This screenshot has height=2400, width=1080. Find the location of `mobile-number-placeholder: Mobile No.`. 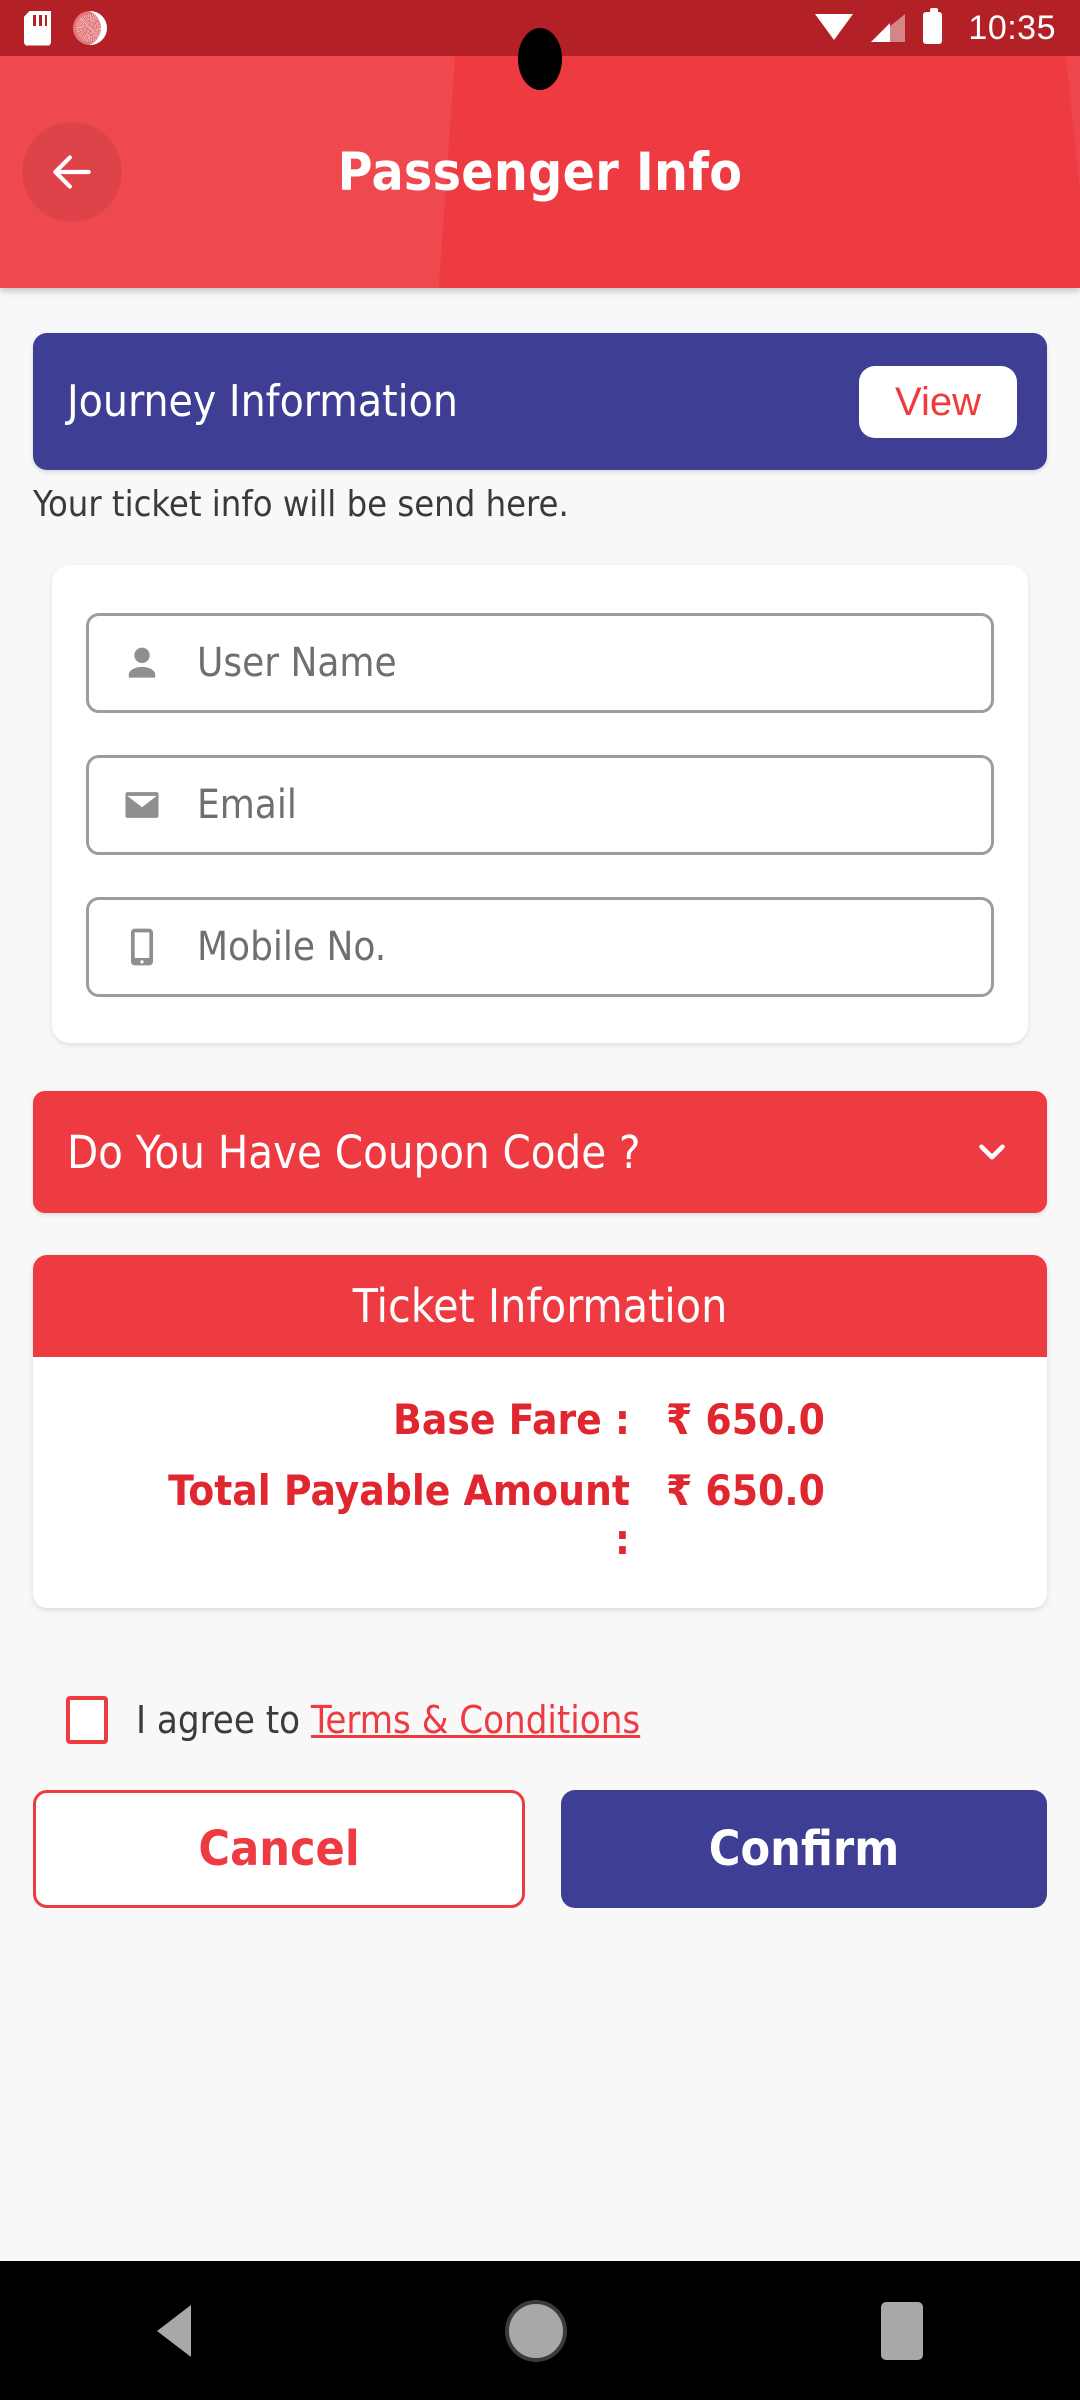

mobile-number-placeholder: Mobile No. is located at coordinates (292, 947).